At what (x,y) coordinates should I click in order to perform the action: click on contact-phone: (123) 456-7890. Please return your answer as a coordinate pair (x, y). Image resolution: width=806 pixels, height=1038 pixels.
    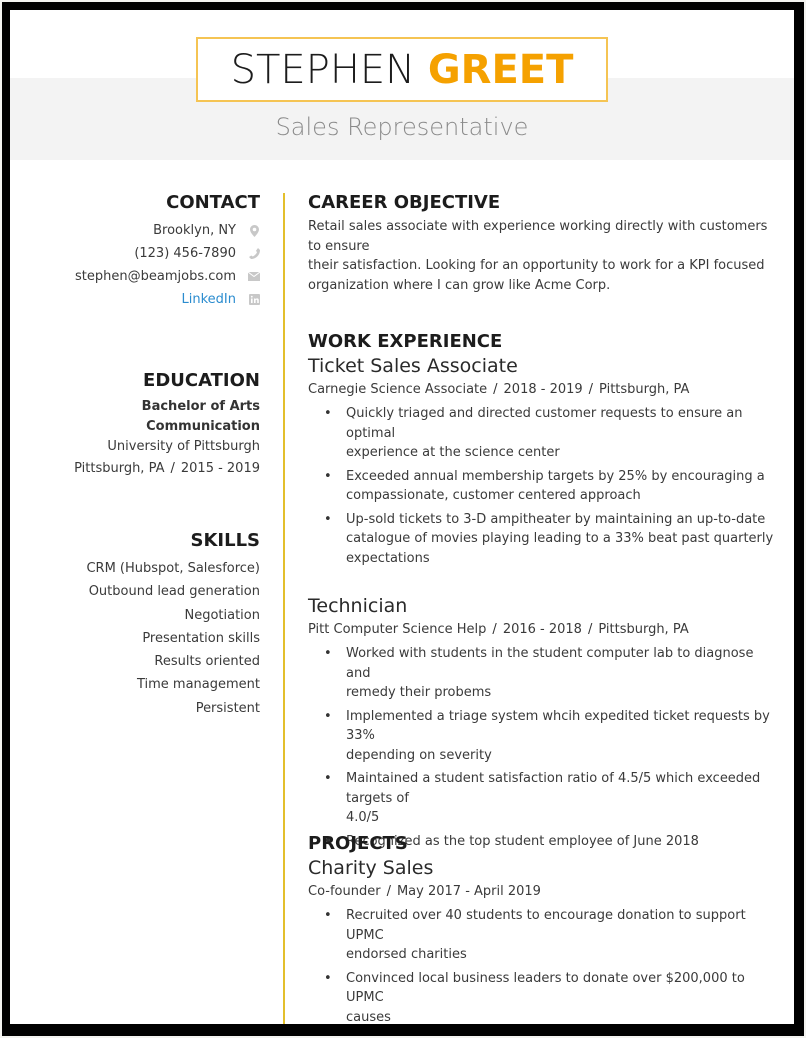
    Looking at the image, I should click on (140, 253).